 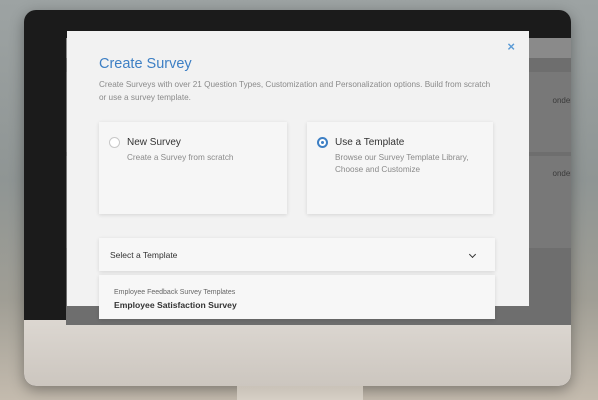 What do you see at coordinates (154, 142) in the screenshot?
I see `option-title: New Survey` at bounding box center [154, 142].